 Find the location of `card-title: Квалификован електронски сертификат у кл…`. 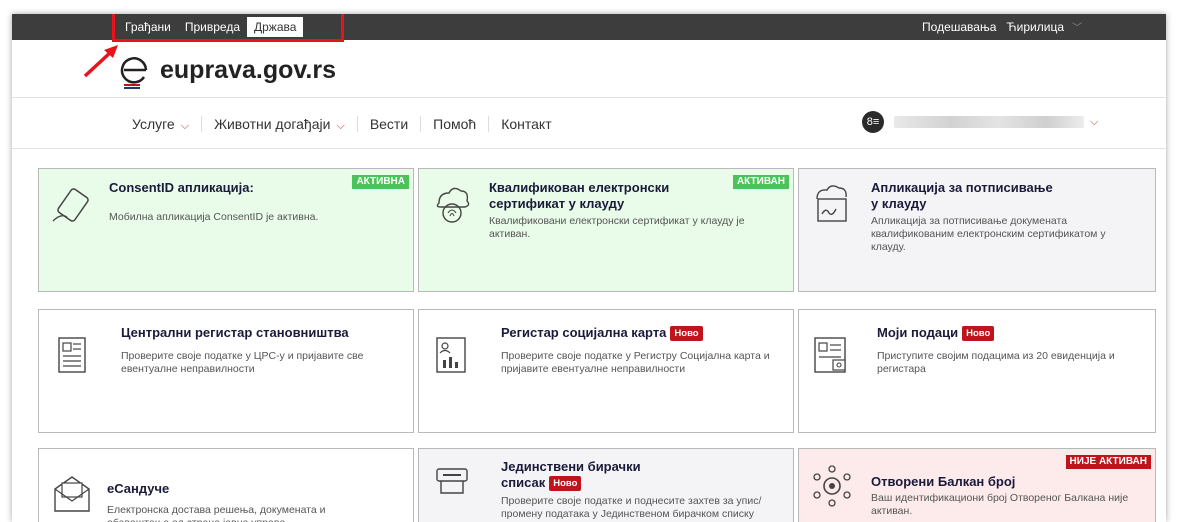

card-title: Квалификован електронски сертификат у кл… is located at coordinates (579, 195).